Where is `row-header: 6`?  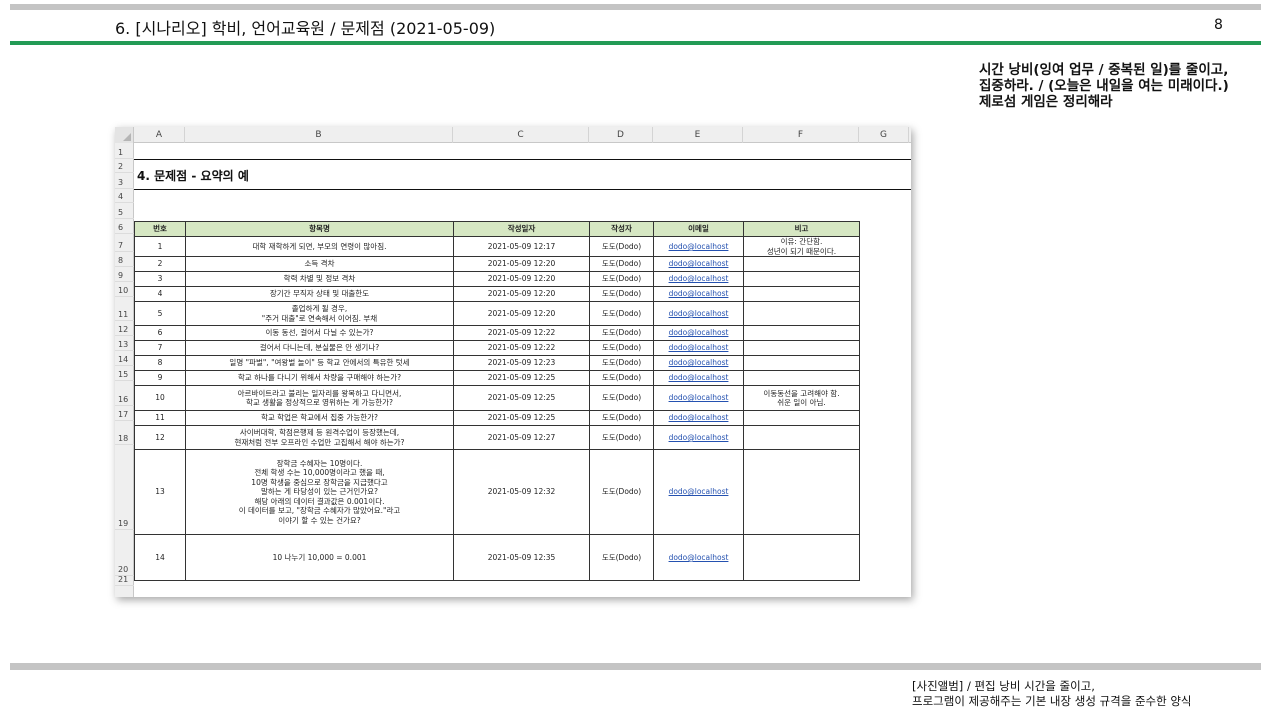 row-header: 6 is located at coordinates (124, 226).